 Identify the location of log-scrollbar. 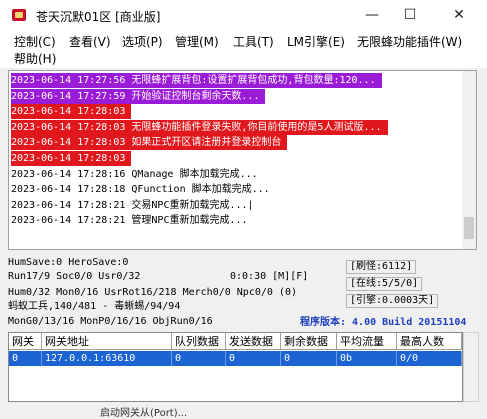
(469, 160).